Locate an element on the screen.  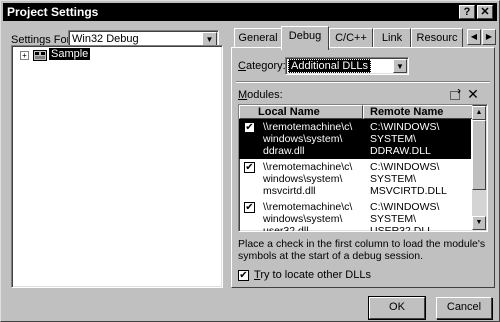
group-divider is located at coordinates (363, 82).